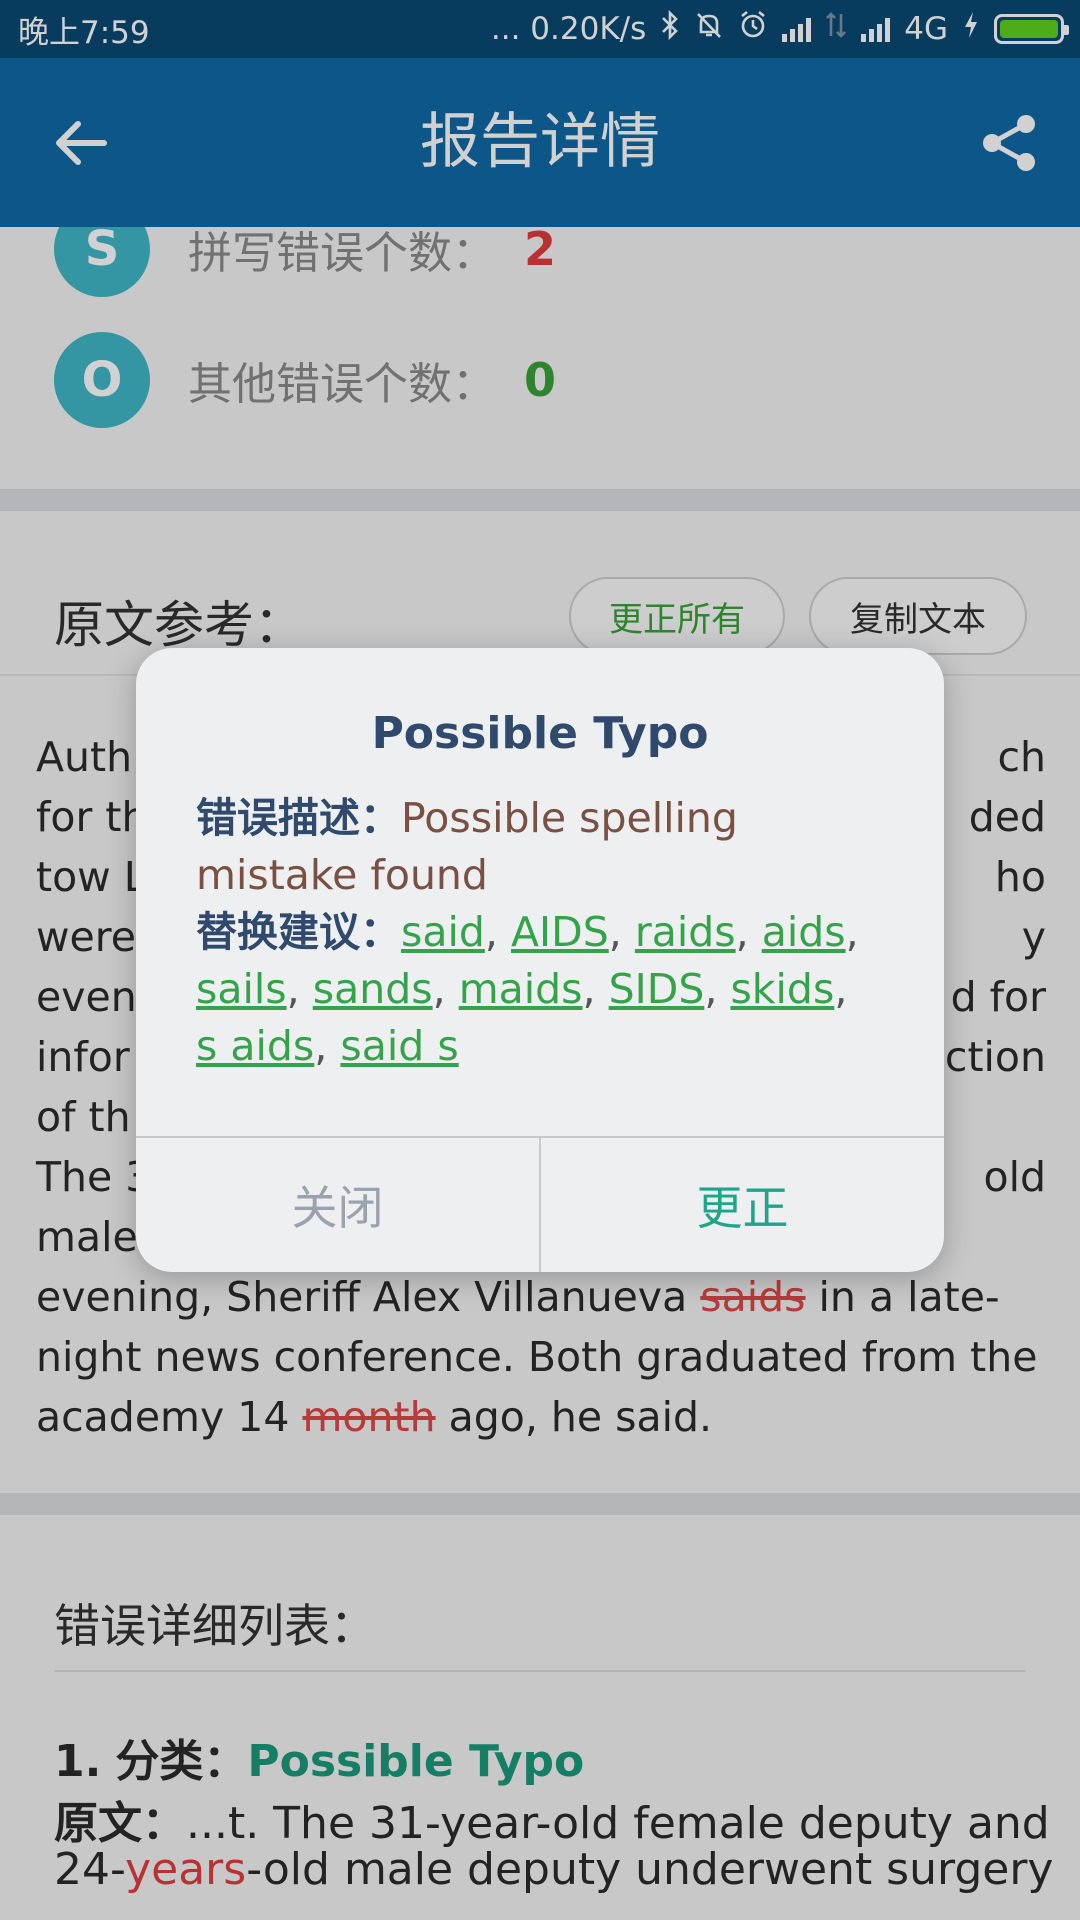  Describe the element at coordinates (685, 932) in the screenshot. I see `suggestion-link: raids` at that location.